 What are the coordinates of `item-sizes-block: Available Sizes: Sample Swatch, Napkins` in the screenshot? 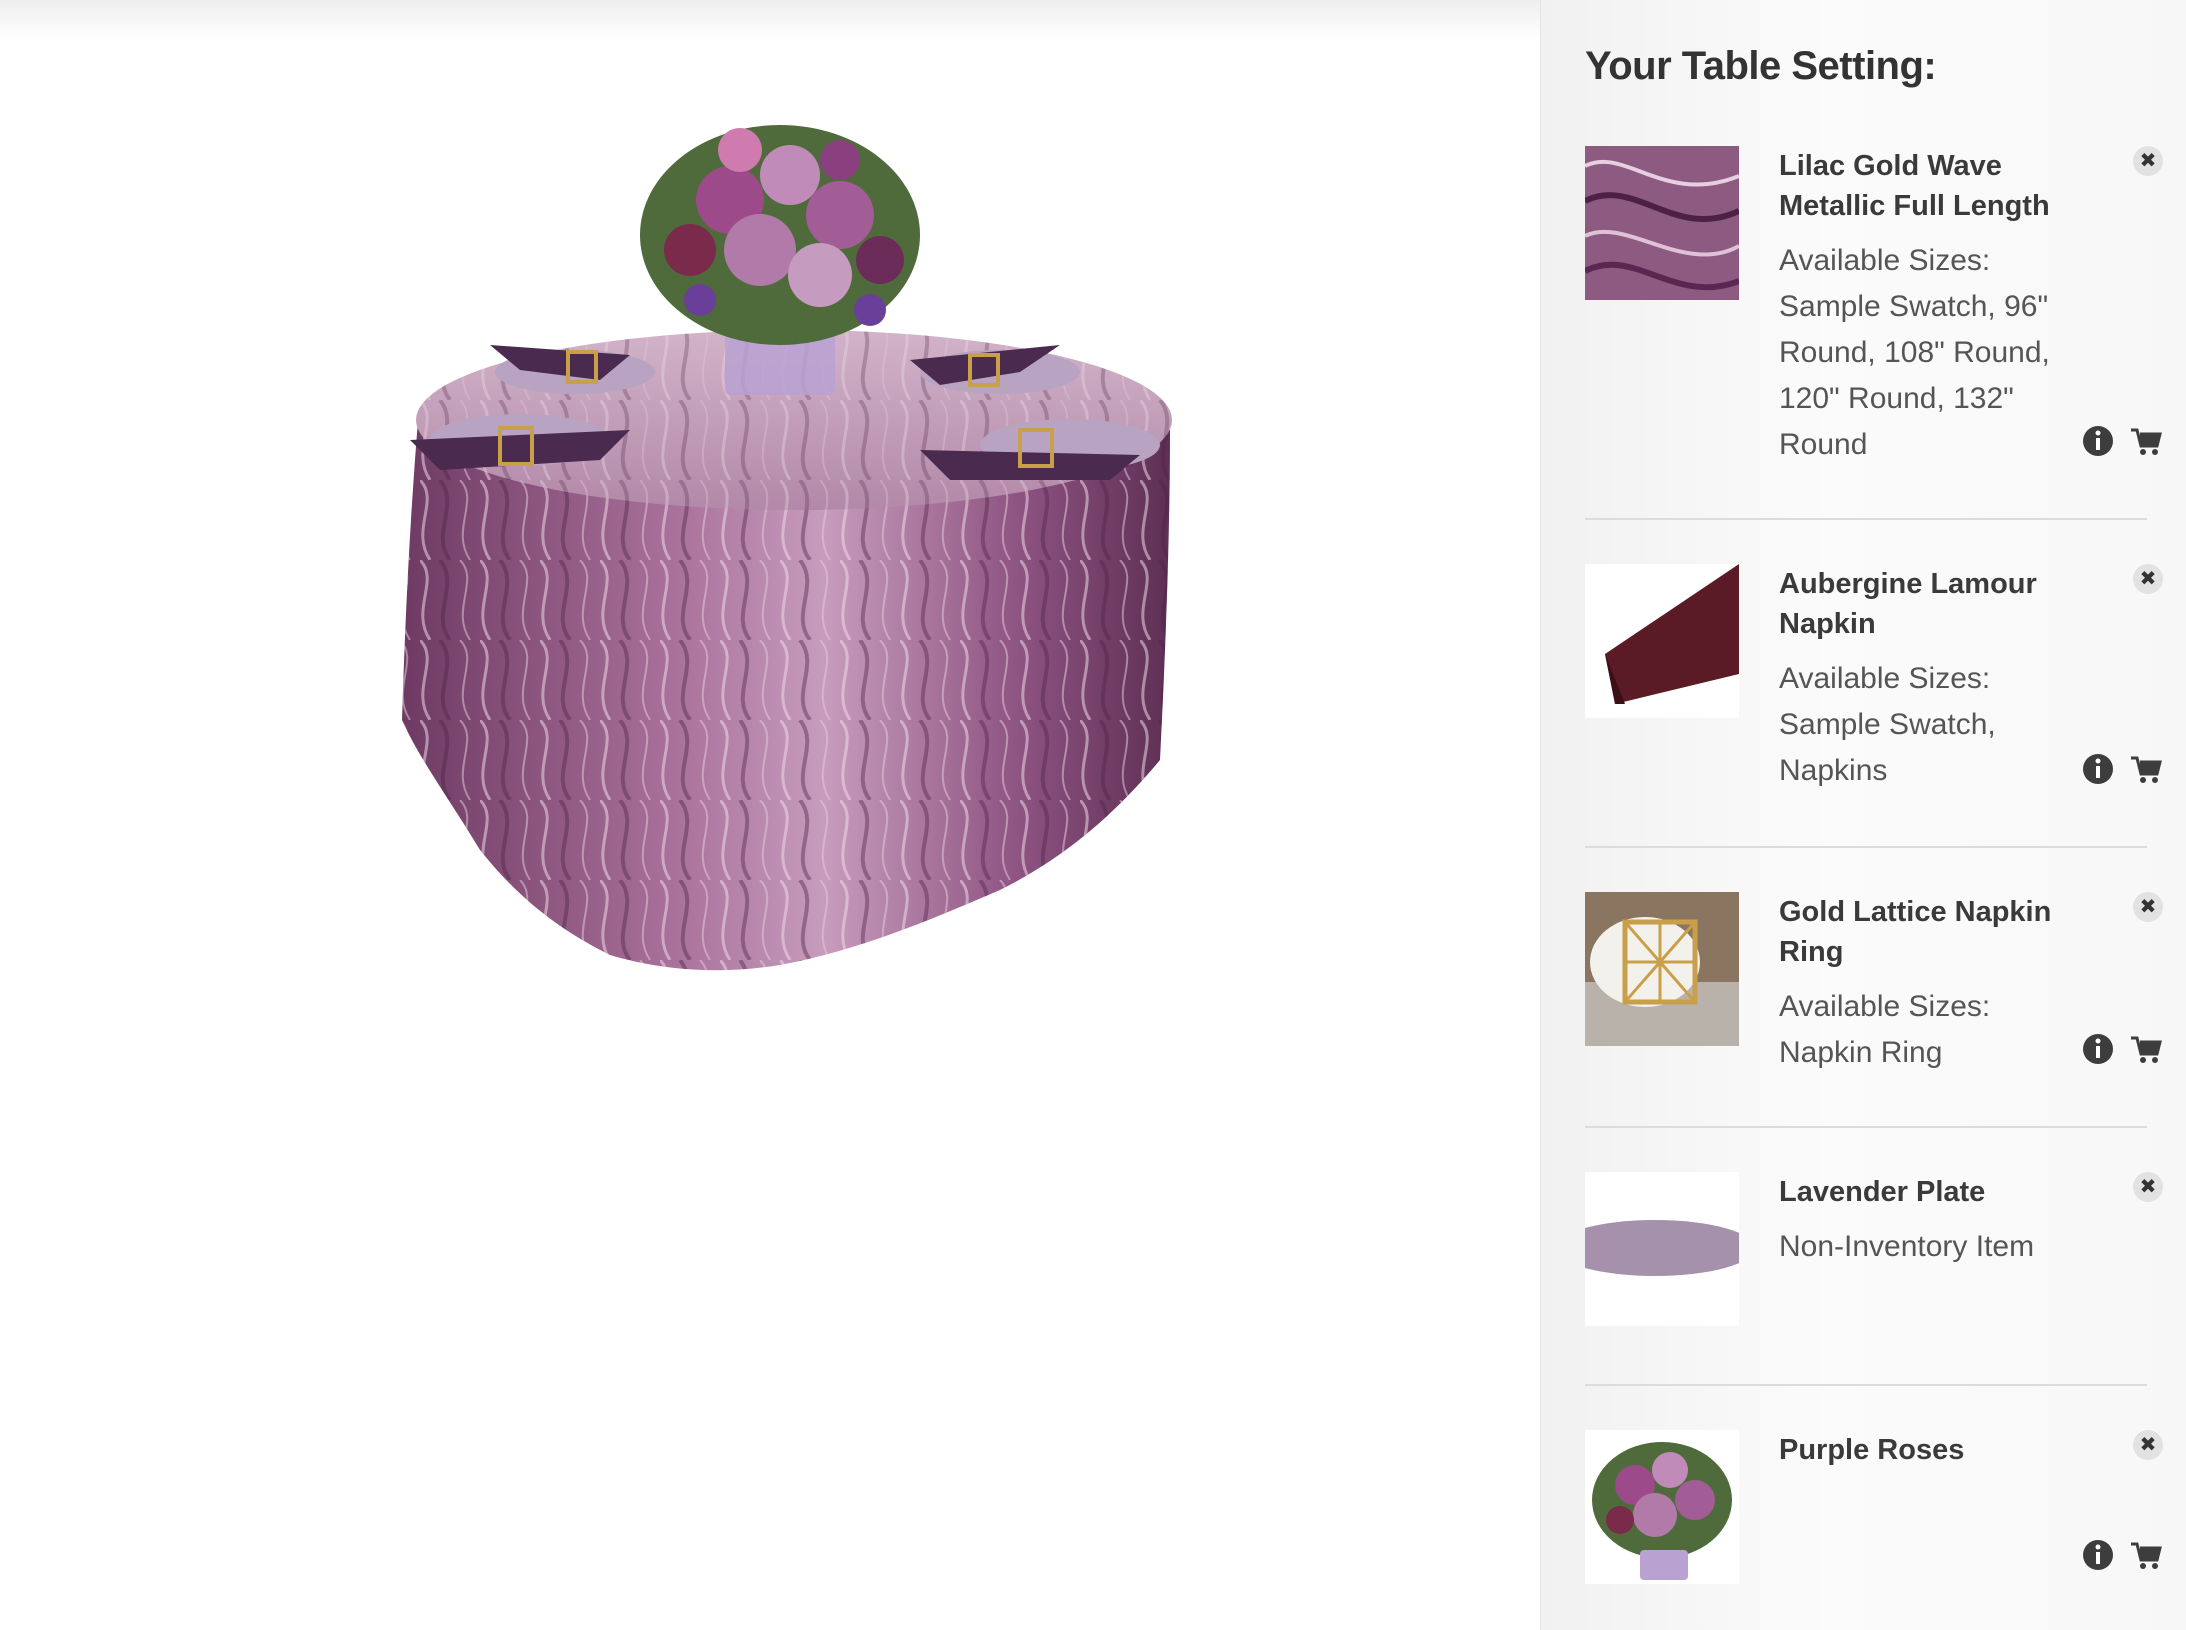 It's located at (1929, 725).